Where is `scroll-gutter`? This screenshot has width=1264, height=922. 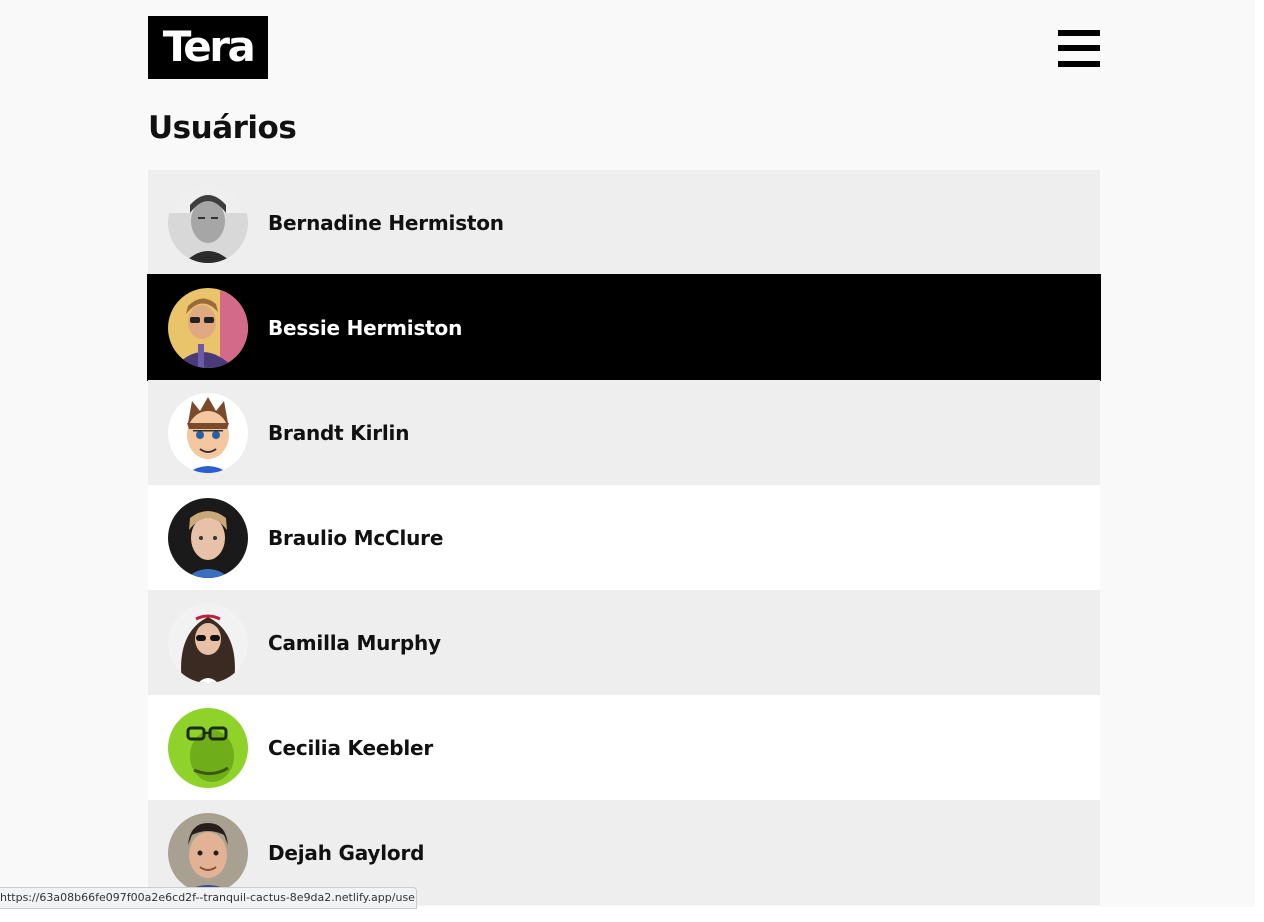
scroll-gutter is located at coordinates (1259, 461).